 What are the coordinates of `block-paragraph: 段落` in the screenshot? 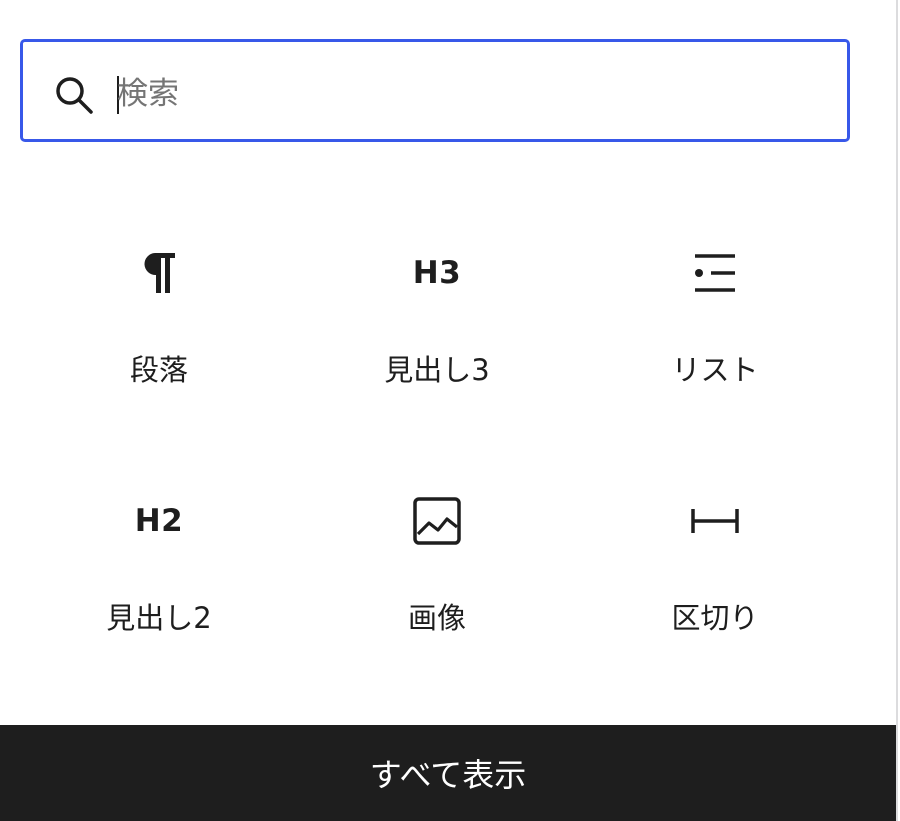 It's located at (159, 329).